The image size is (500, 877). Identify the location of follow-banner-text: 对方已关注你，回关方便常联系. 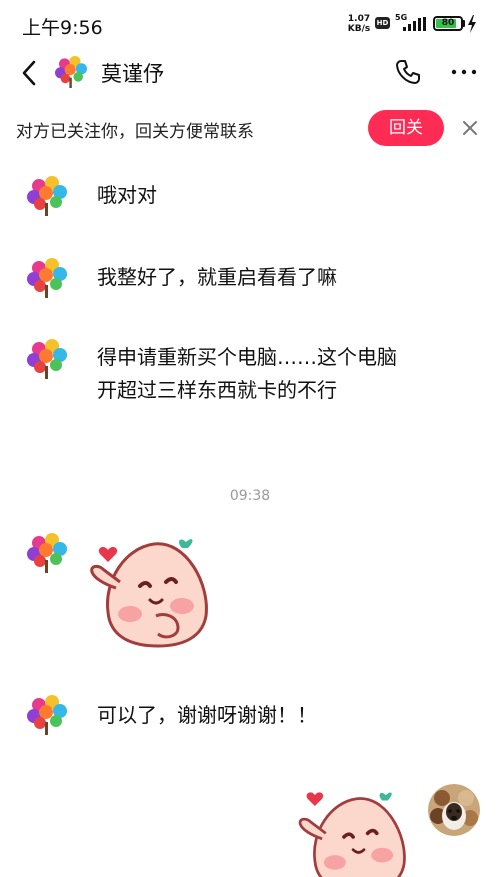
(135, 132).